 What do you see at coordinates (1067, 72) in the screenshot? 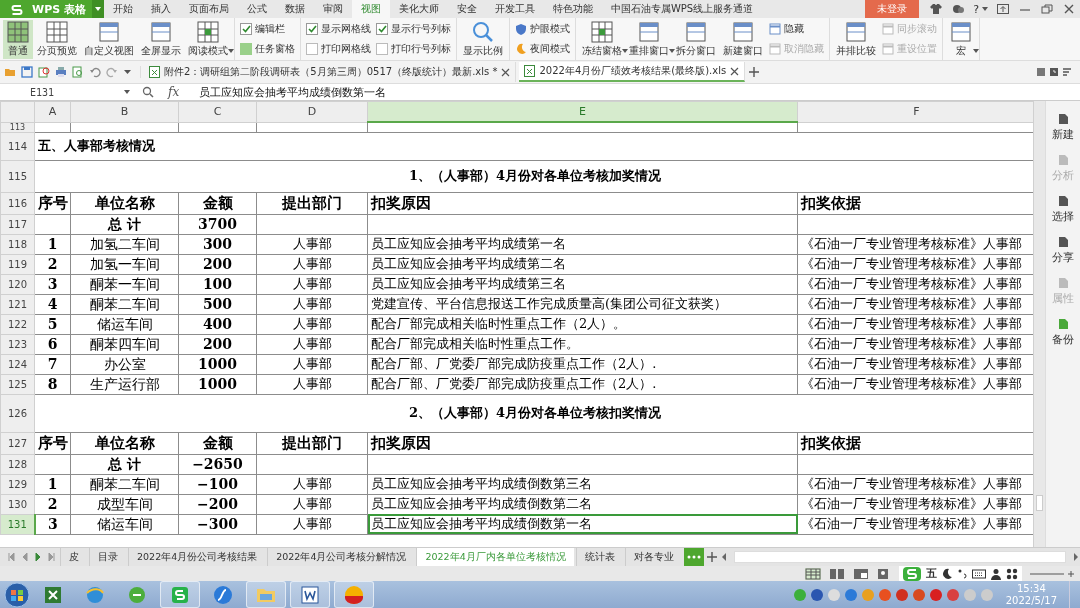
I see `list-icon` at bounding box center [1067, 72].